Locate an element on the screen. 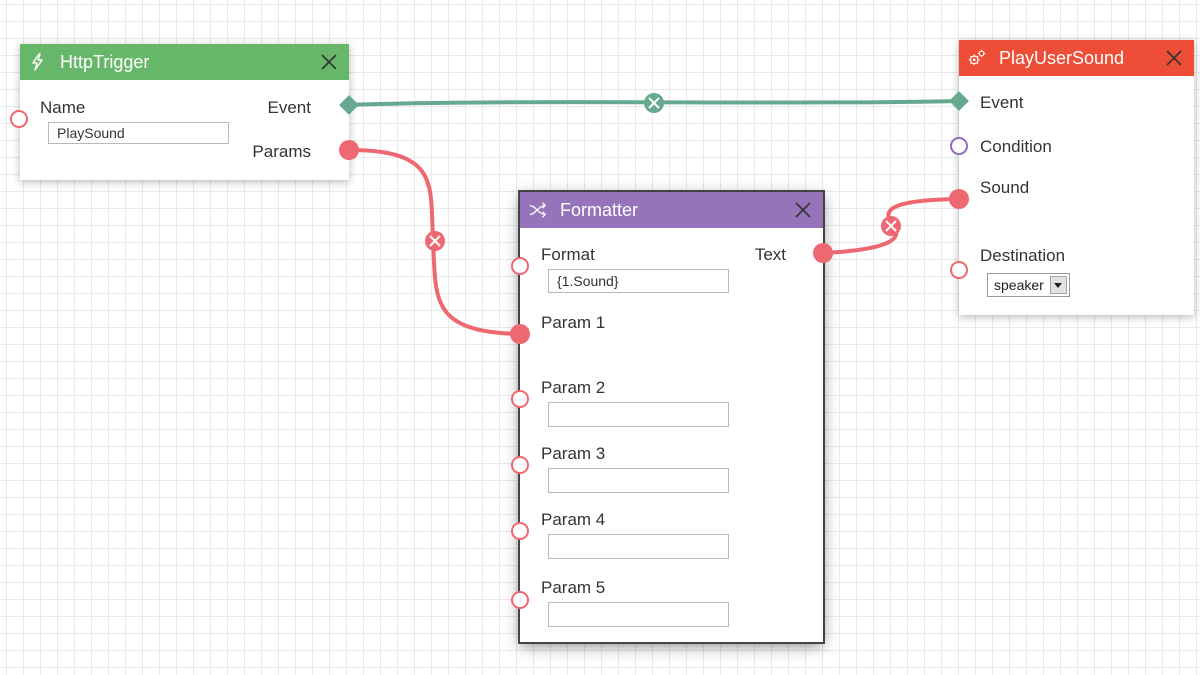 This screenshot has width=1200, height=675. lightning-icon is located at coordinates (37, 62).